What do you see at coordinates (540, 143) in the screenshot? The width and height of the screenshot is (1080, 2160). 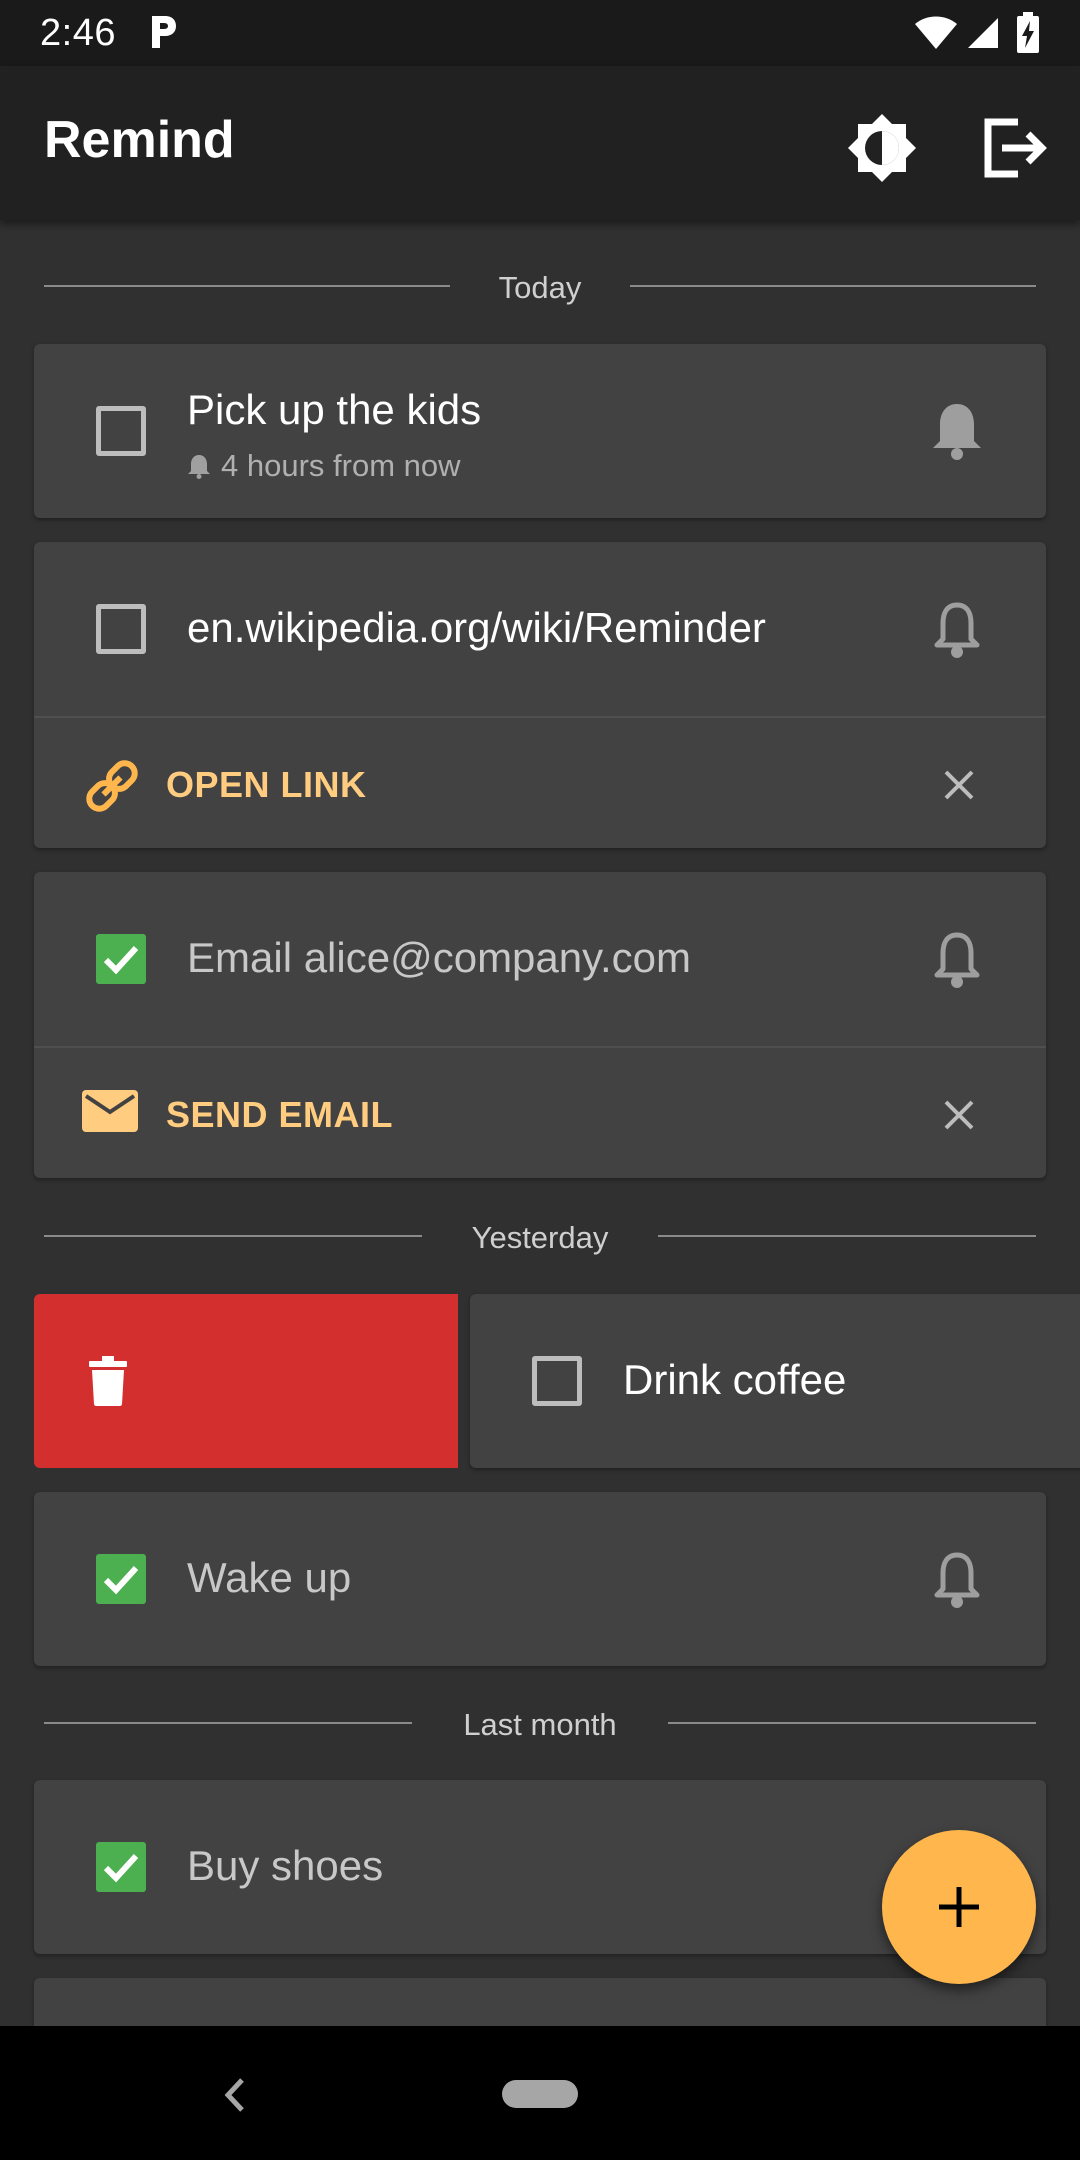 I see `app-bar: Remind` at bounding box center [540, 143].